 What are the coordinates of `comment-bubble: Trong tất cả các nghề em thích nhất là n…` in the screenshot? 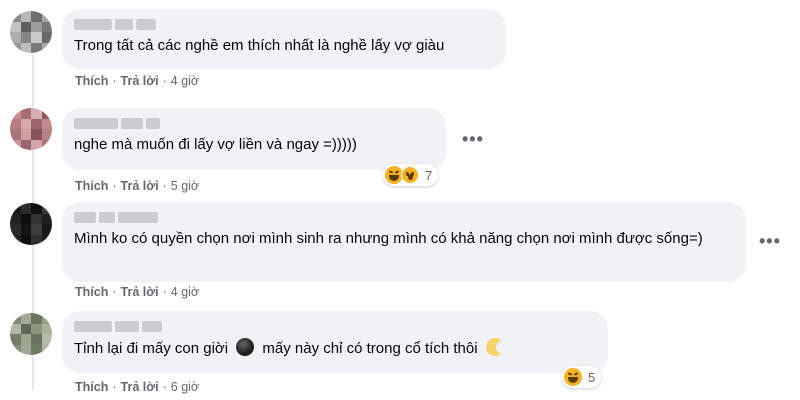 It's located at (284, 39).